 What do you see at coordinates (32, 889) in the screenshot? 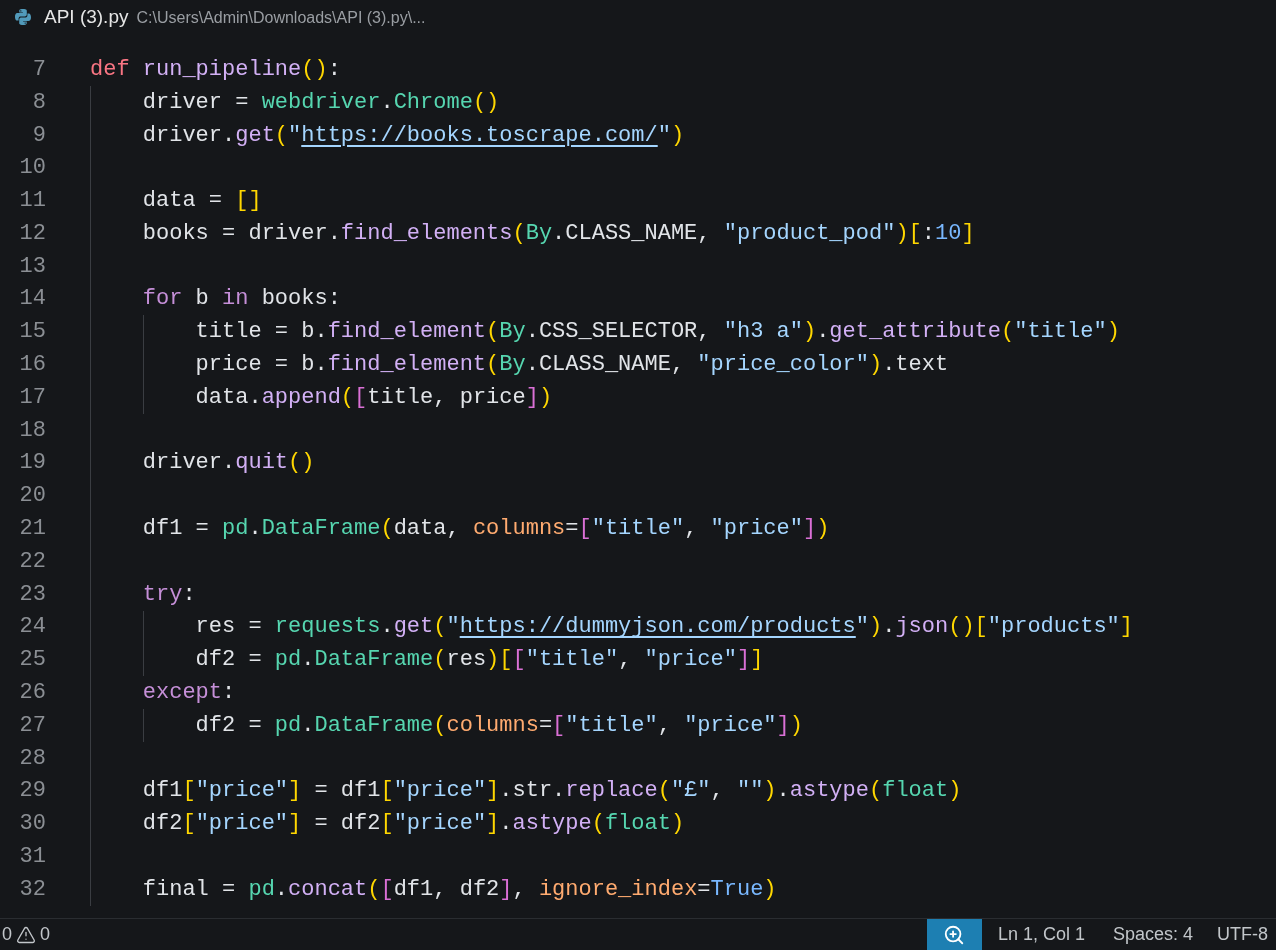
I see `line-number: 32` at bounding box center [32, 889].